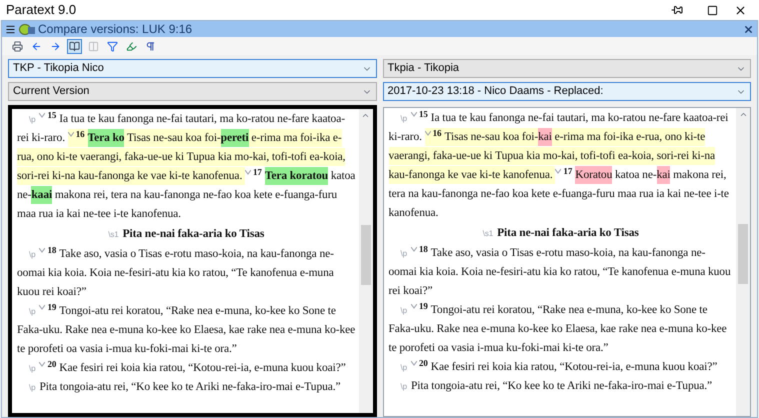 The width and height of the screenshot is (759, 418). What do you see at coordinates (42, 10) in the screenshot?
I see `window-title: Paratext 9.0` at bounding box center [42, 10].